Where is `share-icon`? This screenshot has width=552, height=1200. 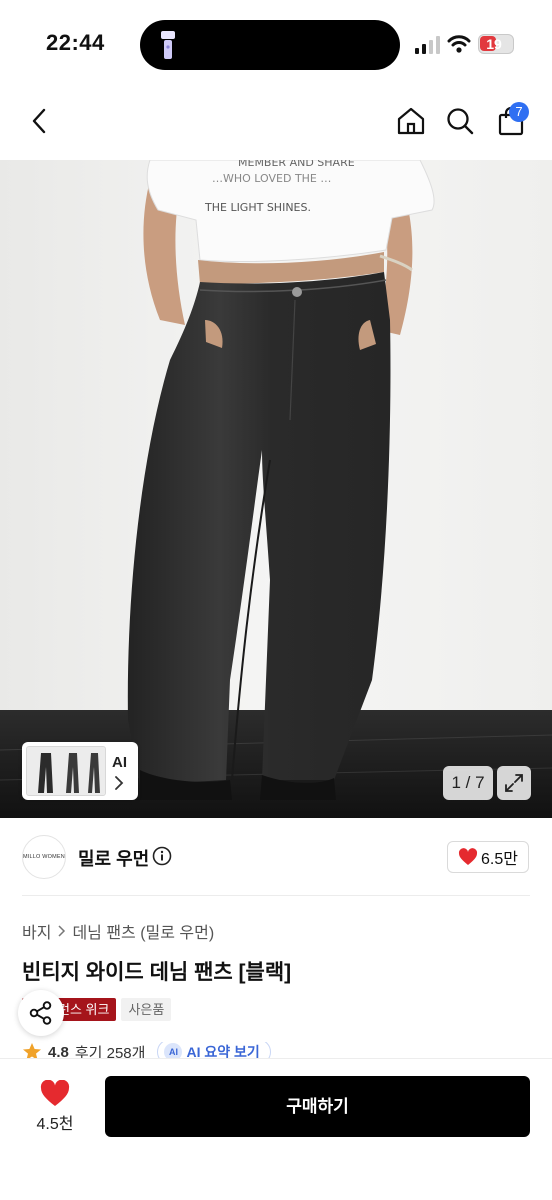 share-icon is located at coordinates (40, 1013).